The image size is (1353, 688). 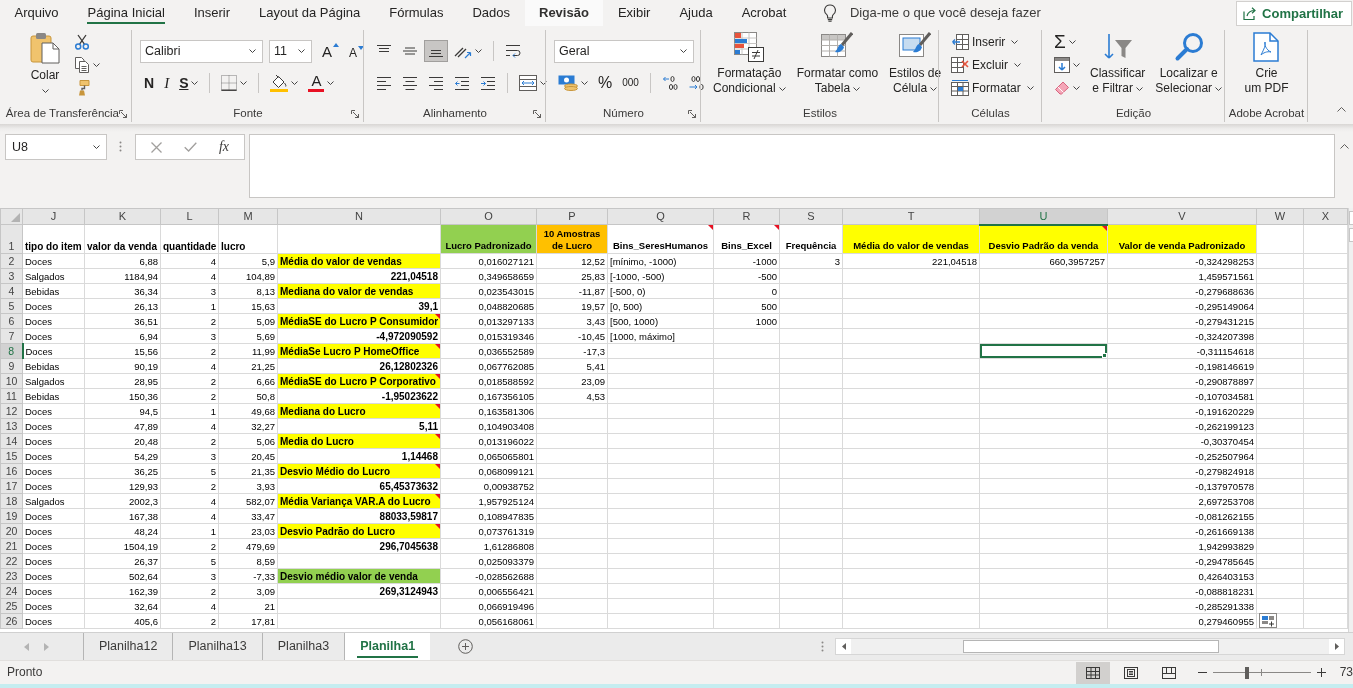 I want to click on column-header: X, so click(x=1325, y=216).